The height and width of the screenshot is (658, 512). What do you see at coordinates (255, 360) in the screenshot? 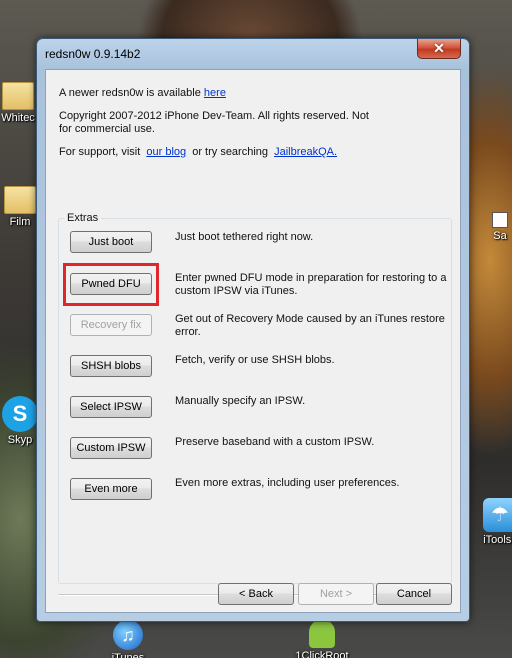
I see `shsh-blobs-description: Fetch, verify or use SHSH blobs.` at bounding box center [255, 360].